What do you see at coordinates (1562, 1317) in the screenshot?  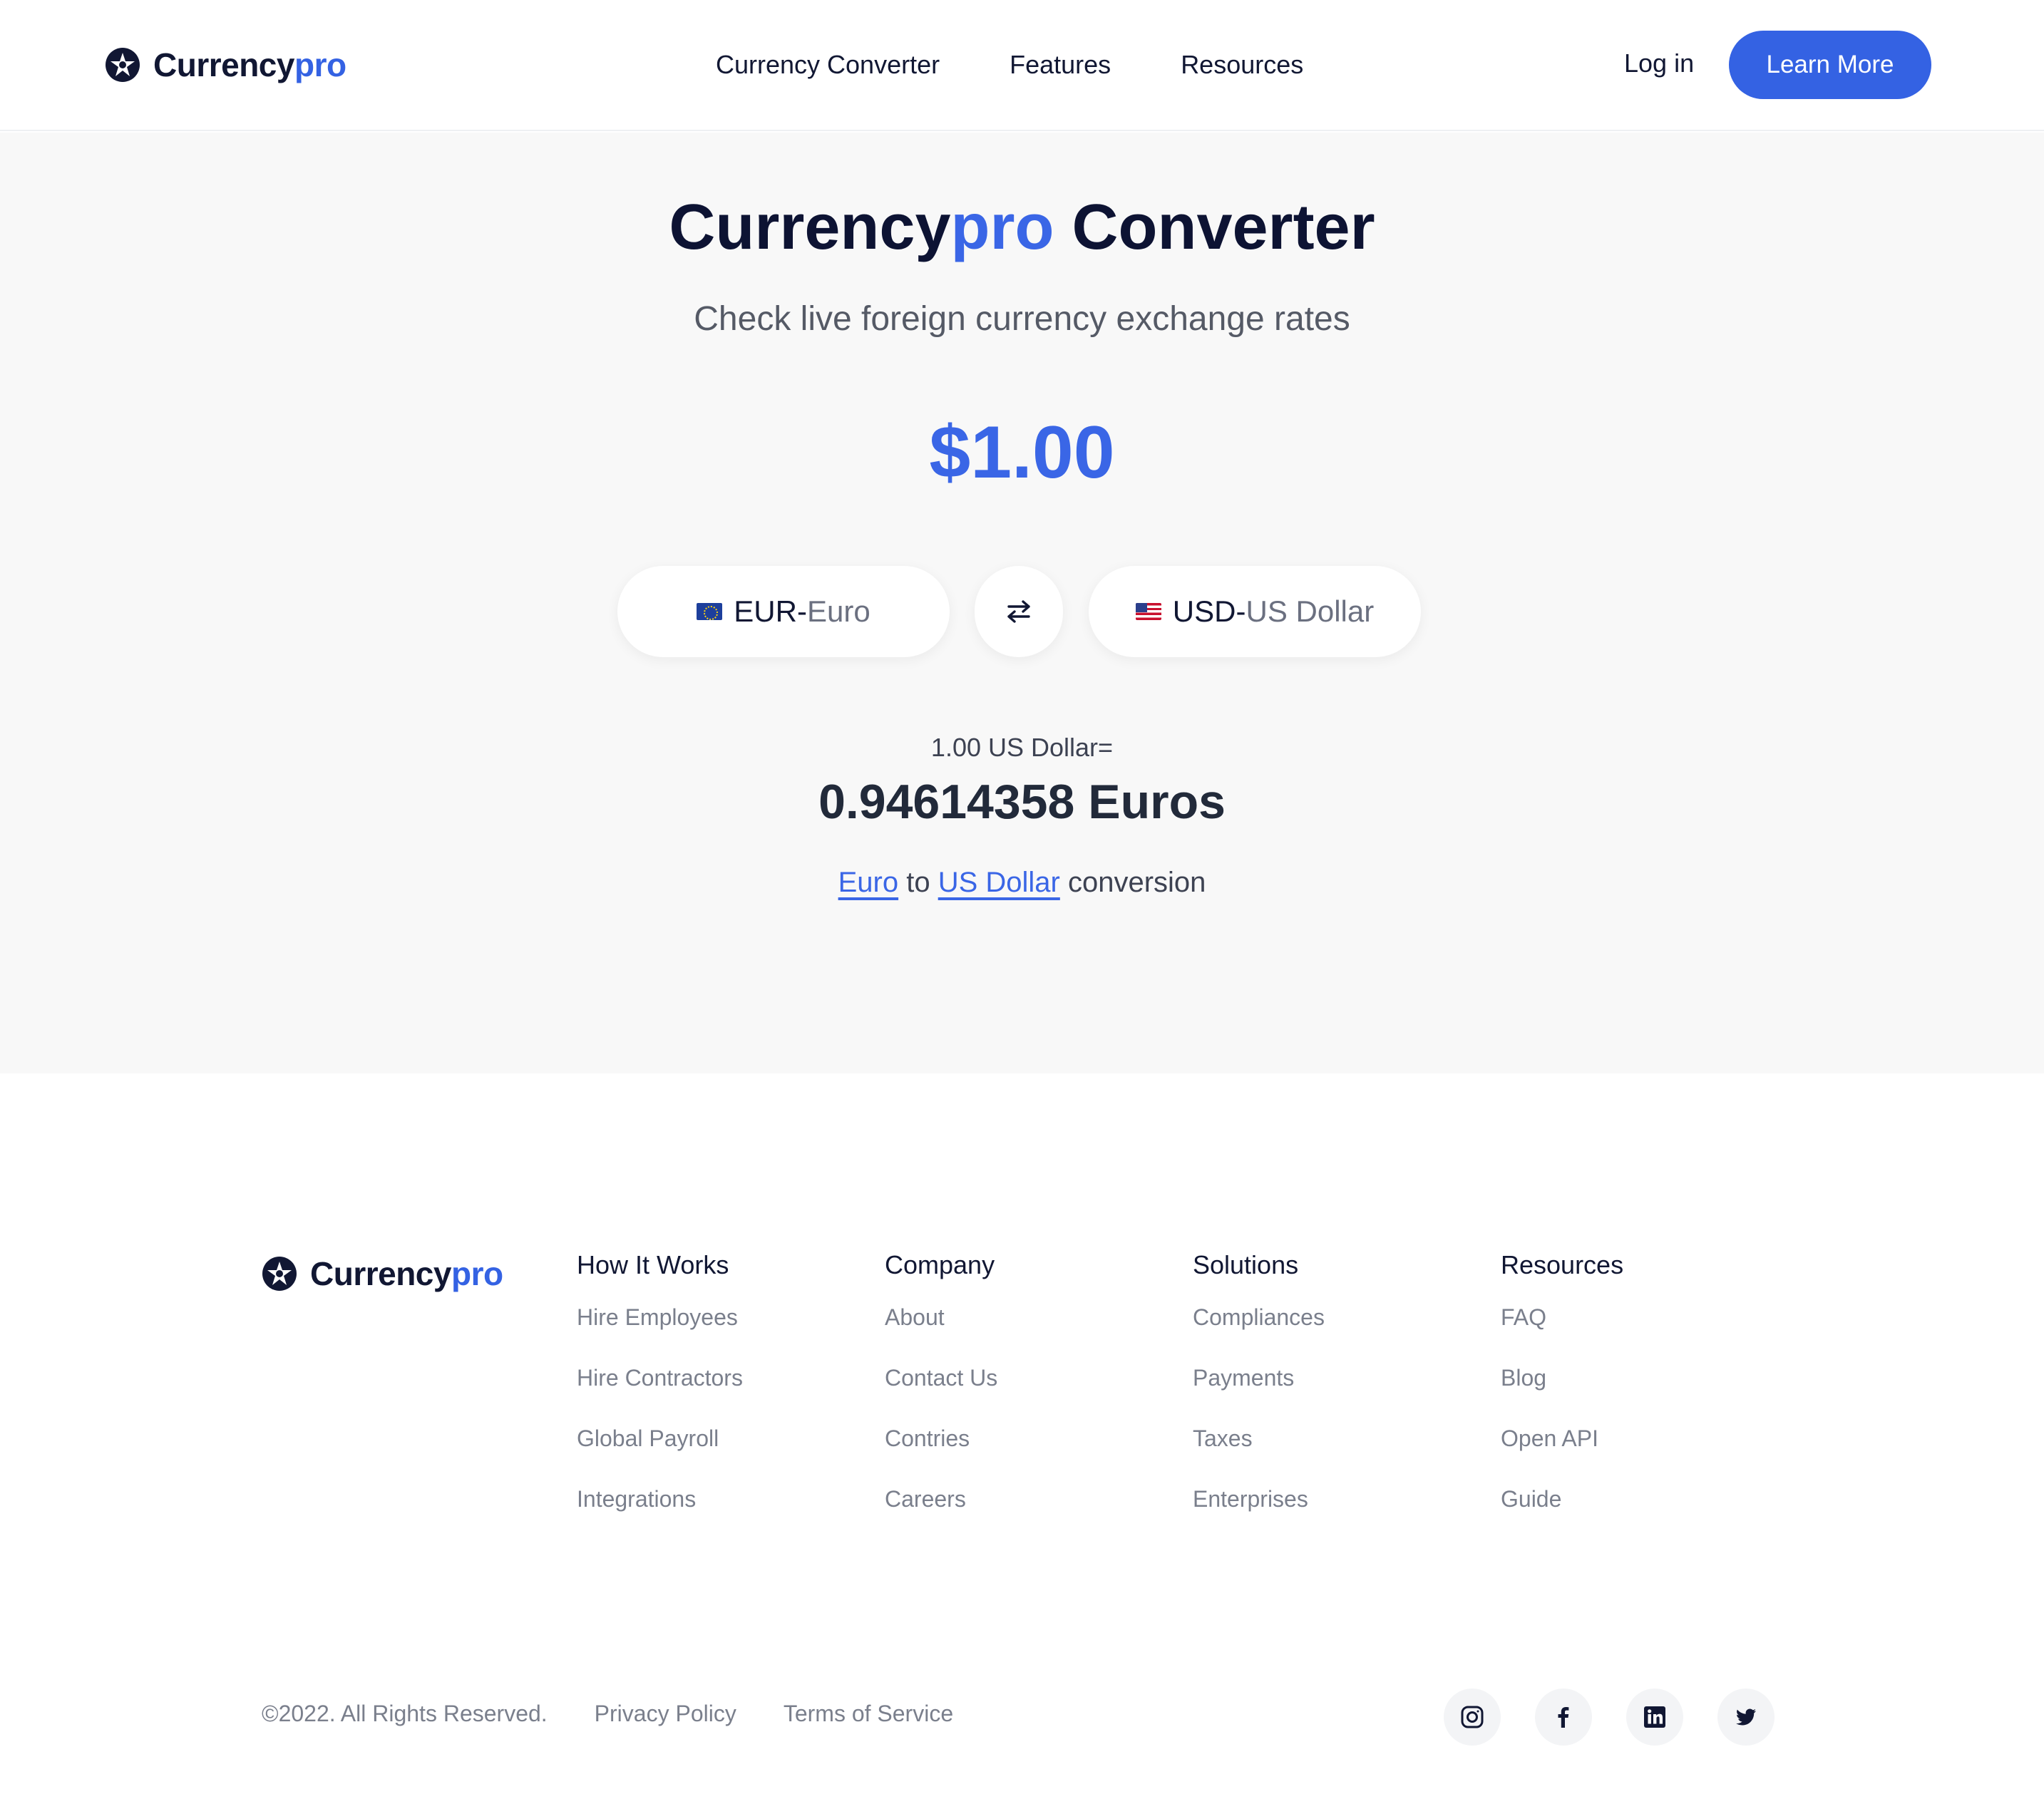 I see `footer-link: FAQ` at bounding box center [1562, 1317].